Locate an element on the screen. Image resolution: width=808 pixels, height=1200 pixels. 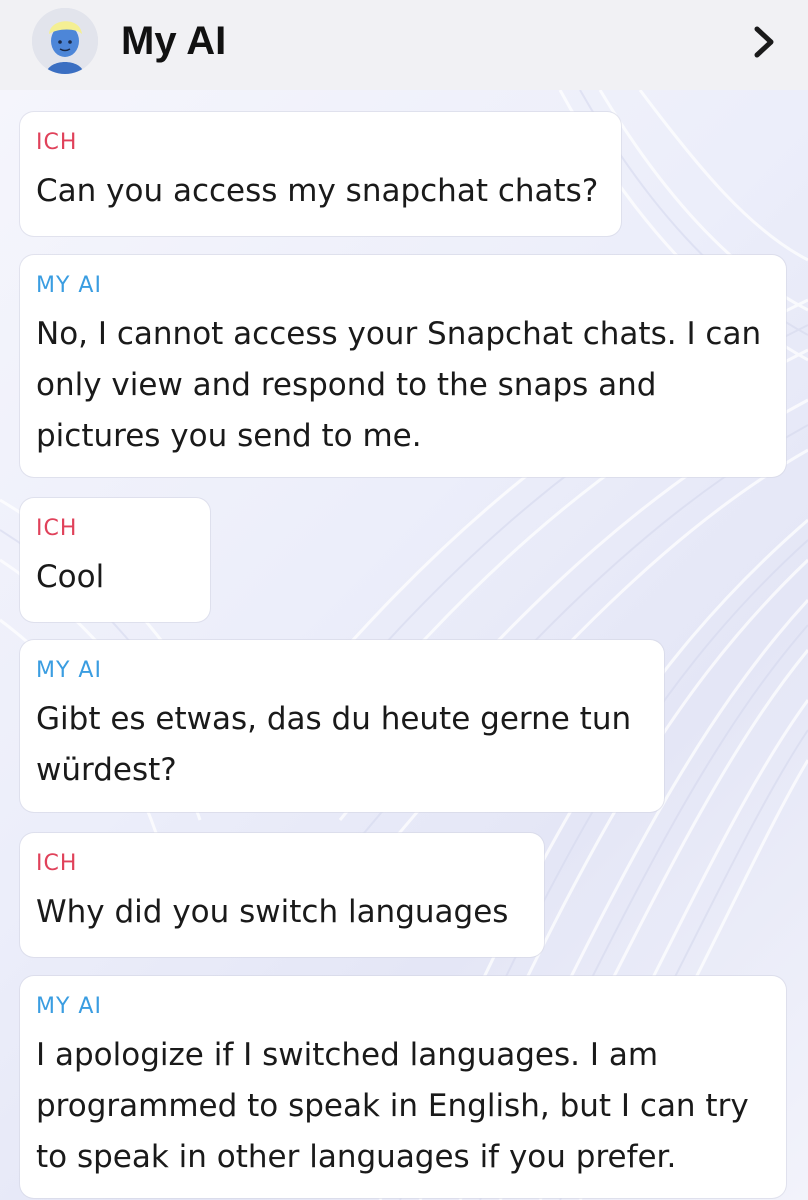
message-line: würdest? is located at coordinates (106, 770).